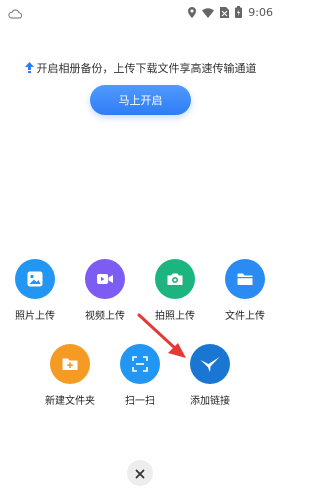  I want to click on red-arrow-icon, so click(161, 335).